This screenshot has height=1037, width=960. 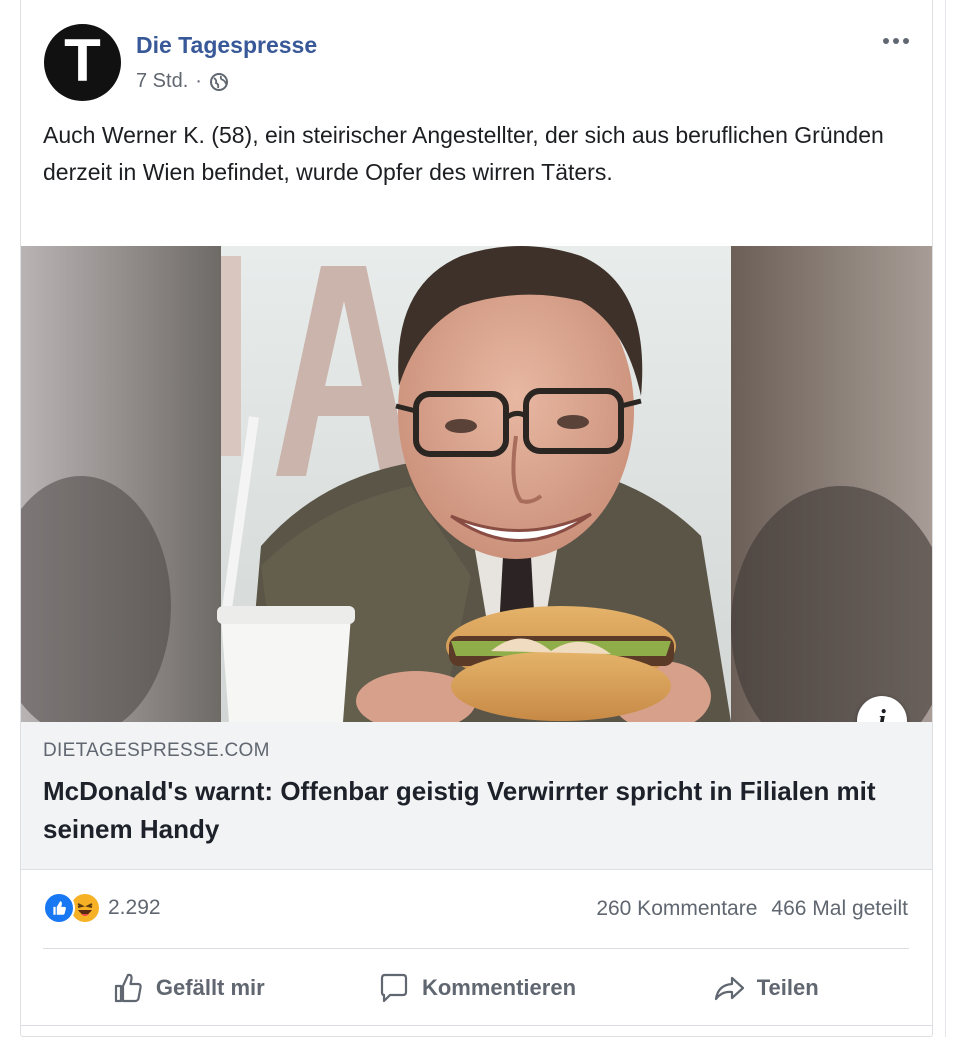 I want to click on actions-divider, so click(x=476, y=948).